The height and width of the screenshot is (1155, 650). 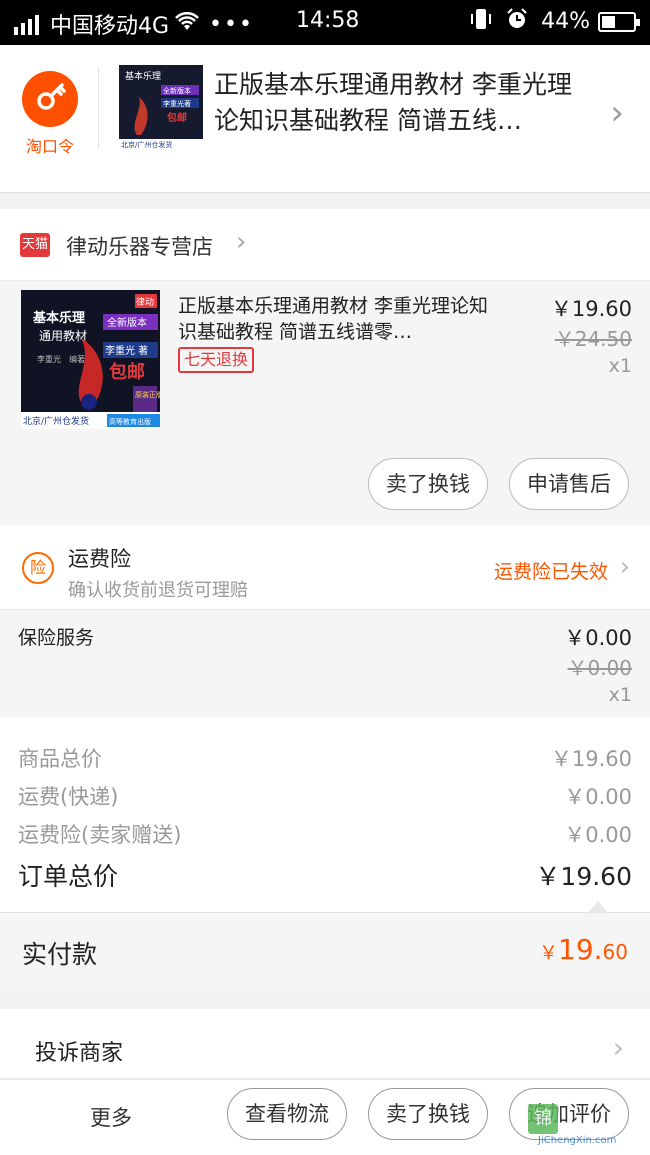 What do you see at coordinates (60, 954) in the screenshot?
I see `paid-label: 实付款` at bounding box center [60, 954].